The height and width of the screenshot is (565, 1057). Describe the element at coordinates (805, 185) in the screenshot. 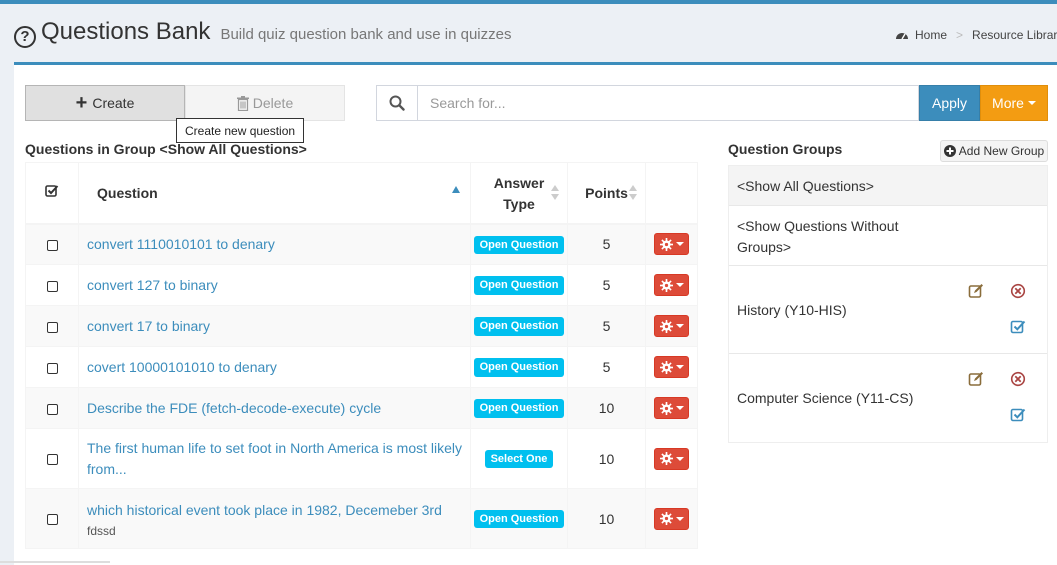

I see `group-item-label: <Show All Questions>` at that location.